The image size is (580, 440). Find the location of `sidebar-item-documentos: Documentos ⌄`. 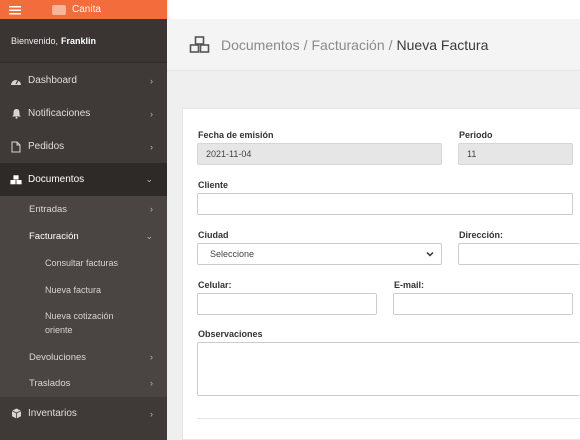

sidebar-item-documentos: Documentos ⌄ is located at coordinates (83, 179).